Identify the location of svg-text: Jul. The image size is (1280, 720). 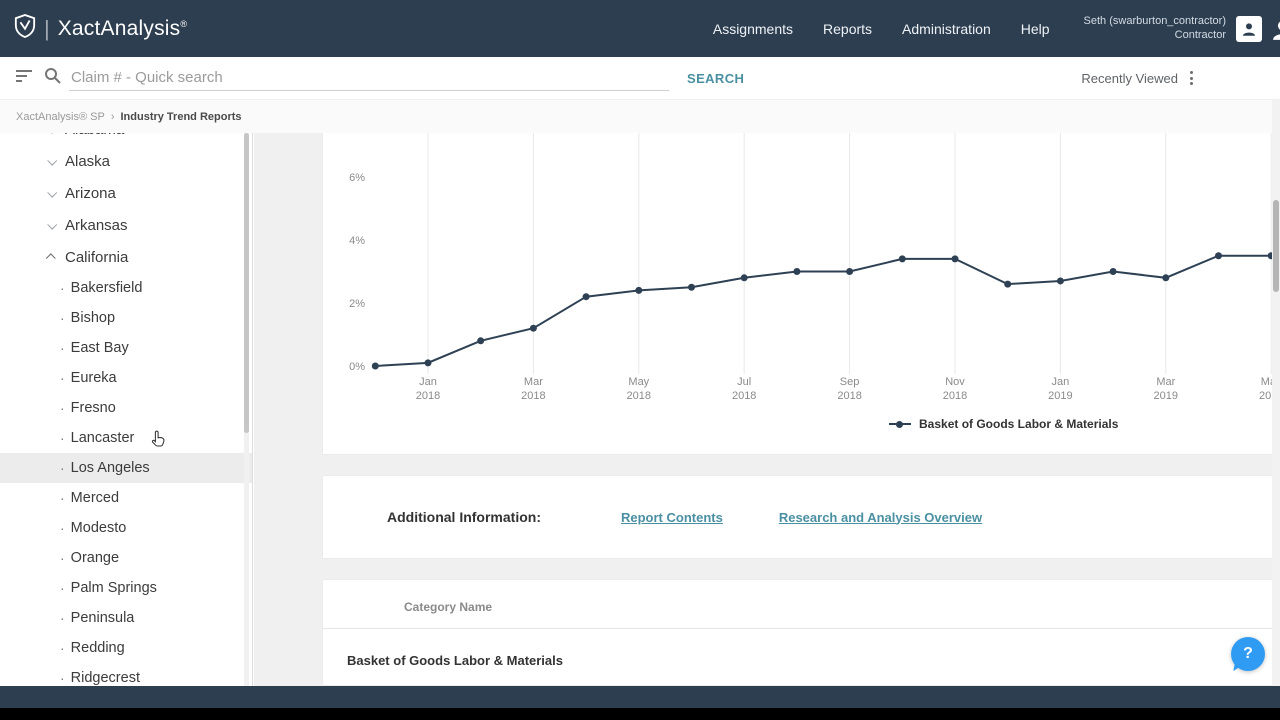
(744, 382).